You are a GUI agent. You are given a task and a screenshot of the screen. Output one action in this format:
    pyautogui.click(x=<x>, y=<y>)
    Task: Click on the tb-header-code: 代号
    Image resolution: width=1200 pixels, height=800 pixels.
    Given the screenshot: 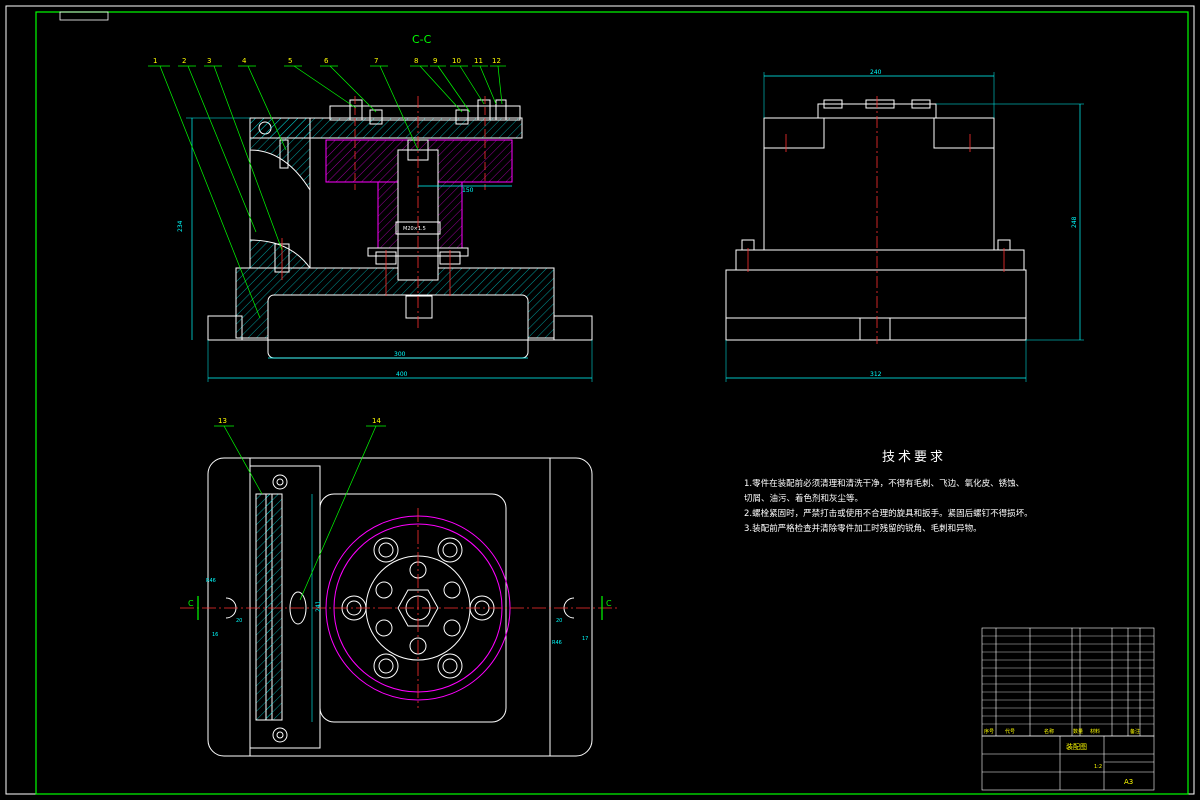 What is the action you would take?
    pyautogui.click(x=1010, y=731)
    